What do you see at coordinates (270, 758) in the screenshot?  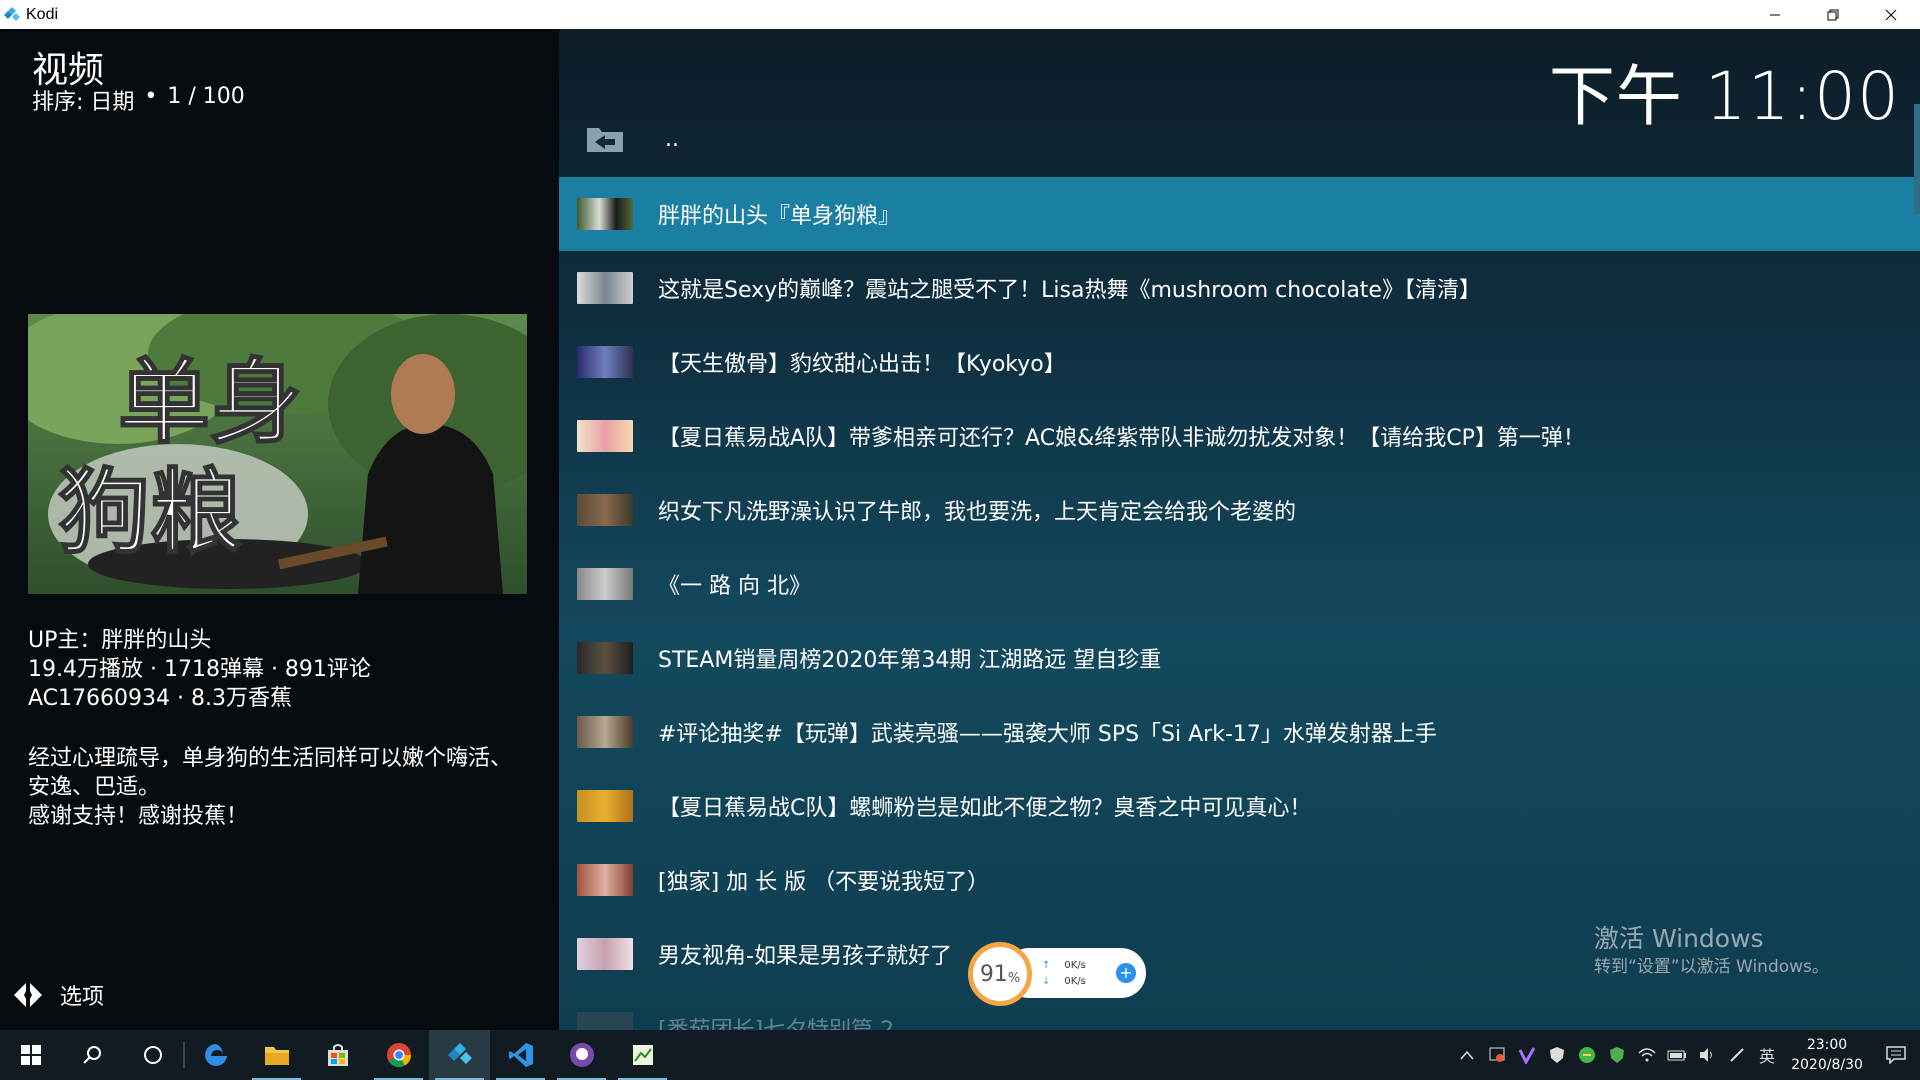 I see `description-line: 经过心理疏导，单身狗的生活同样可以嫩个嗨活、` at bounding box center [270, 758].